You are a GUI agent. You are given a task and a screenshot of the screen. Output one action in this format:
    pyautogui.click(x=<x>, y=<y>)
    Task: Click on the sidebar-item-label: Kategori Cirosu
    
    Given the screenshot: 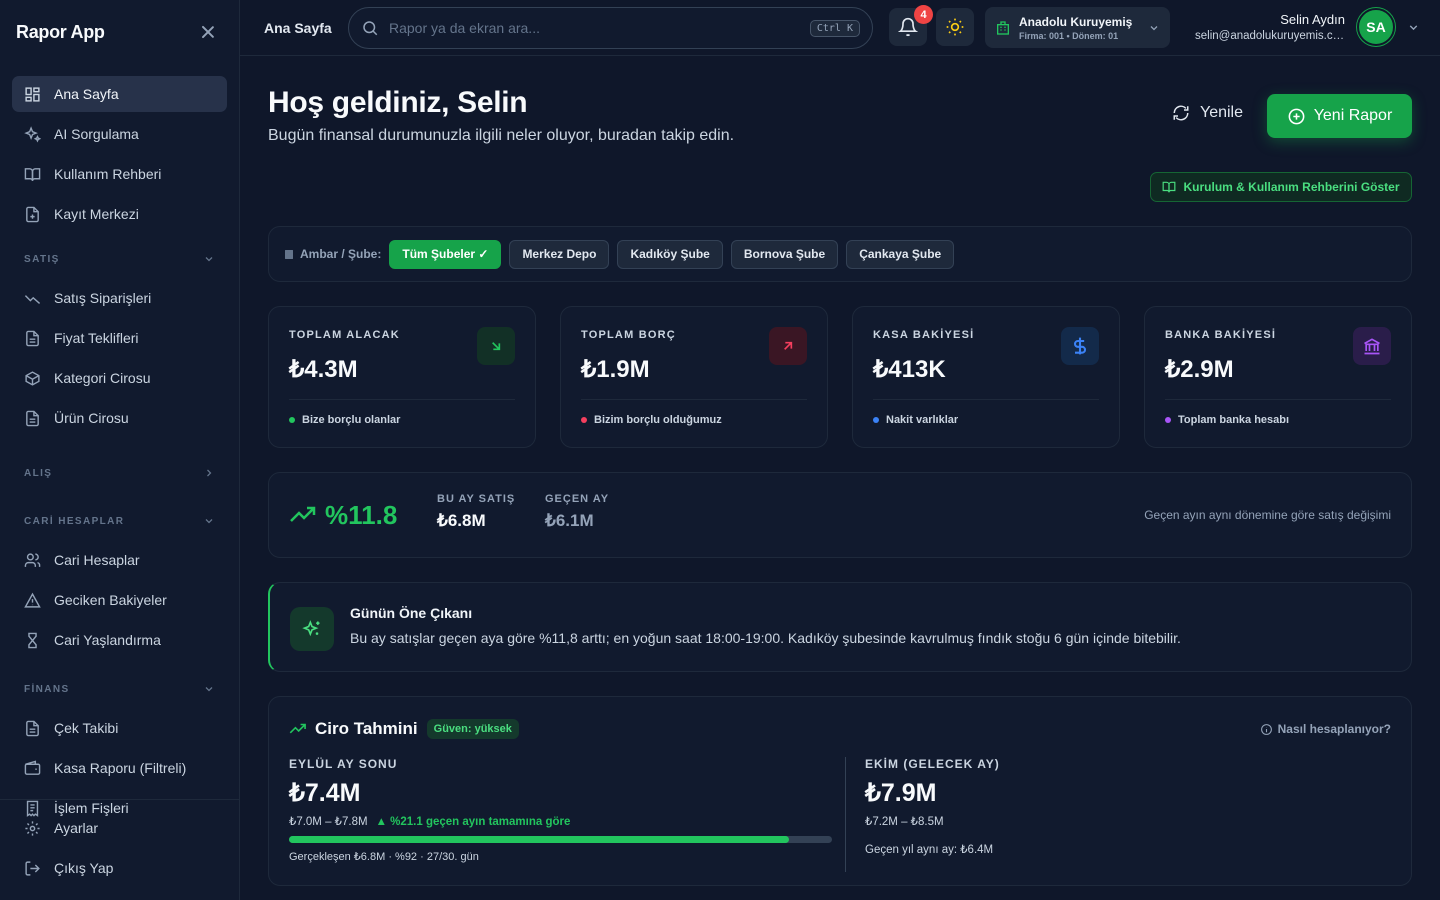 What is the action you would take?
    pyautogui.click(x=102, y=378)
    